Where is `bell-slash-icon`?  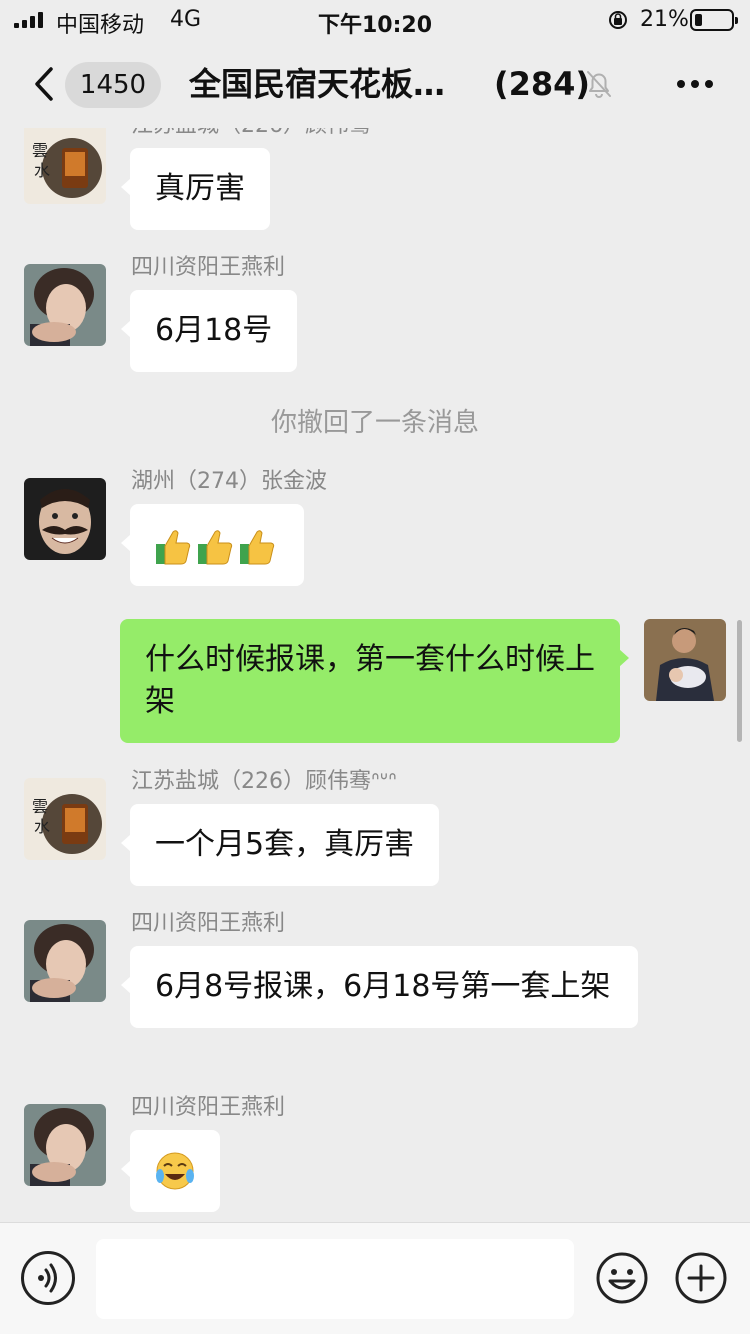
bell-slash-icon is located at coordinates (599, 84).